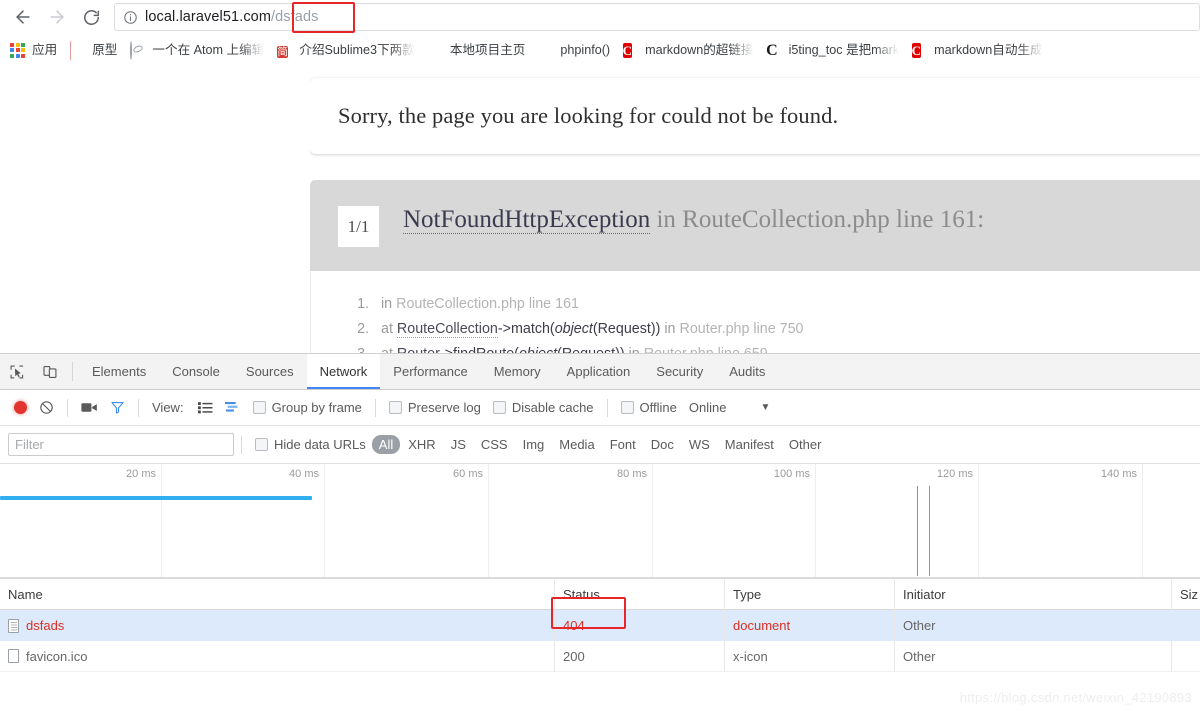  What do you see at coordinates (552, 407) in the screenshot?
I see `disable-cache-label: Disable cache` at bounding box center [552, 407].